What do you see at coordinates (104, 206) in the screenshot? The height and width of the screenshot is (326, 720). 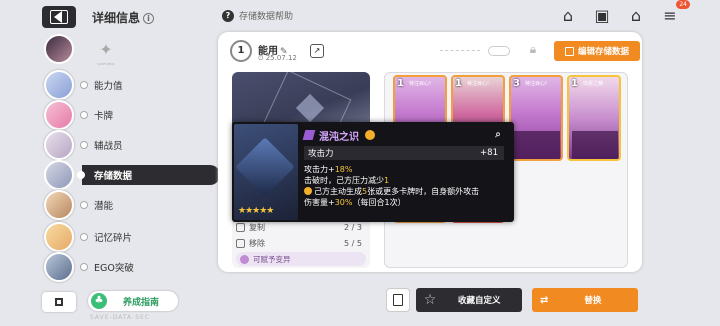 I see `sidebar-item-label: 潜能` at bounding box center [104, 206].